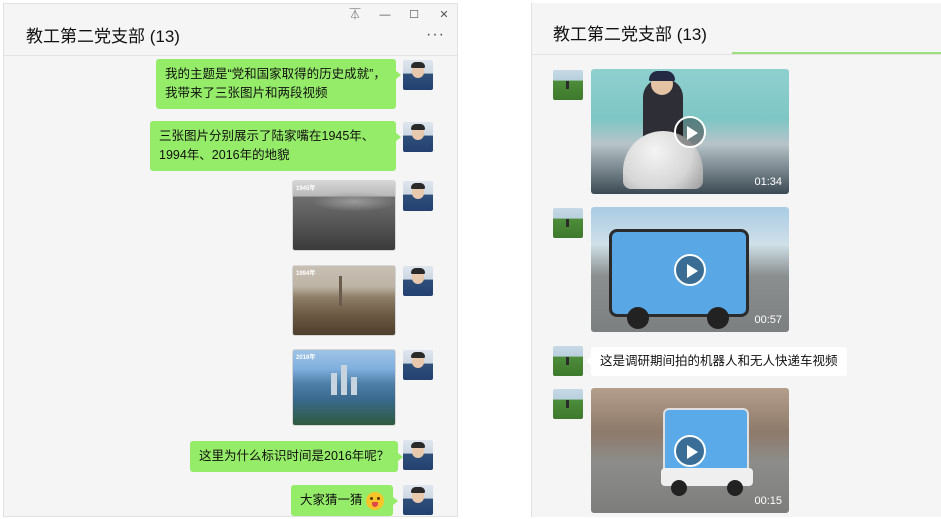  Describe the element at coordinates (374, 500) in the screenshot. I see `tongue-out-emoji-icon` at that location.